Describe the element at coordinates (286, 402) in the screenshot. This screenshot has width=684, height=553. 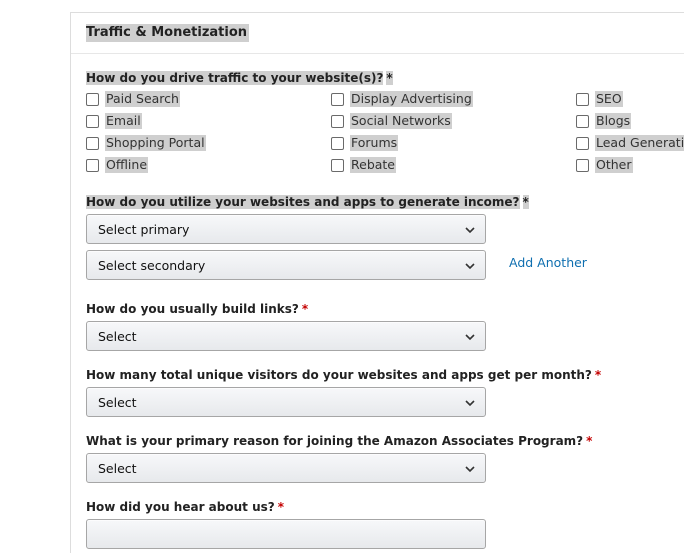
I see `visitors-select: Select` at that location.